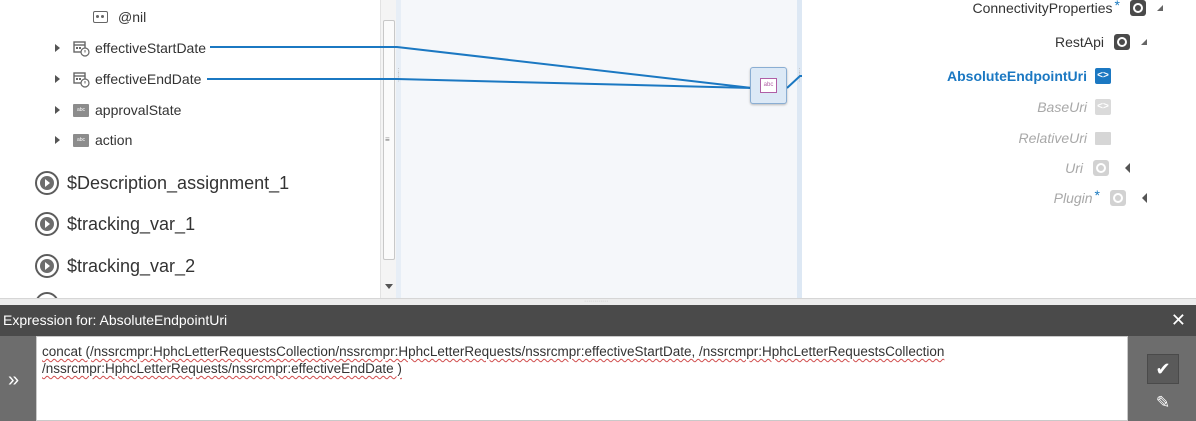  I want to click on expression-header: Expression for: AbsoluteEndpointUri ✕, so click(598, 320).